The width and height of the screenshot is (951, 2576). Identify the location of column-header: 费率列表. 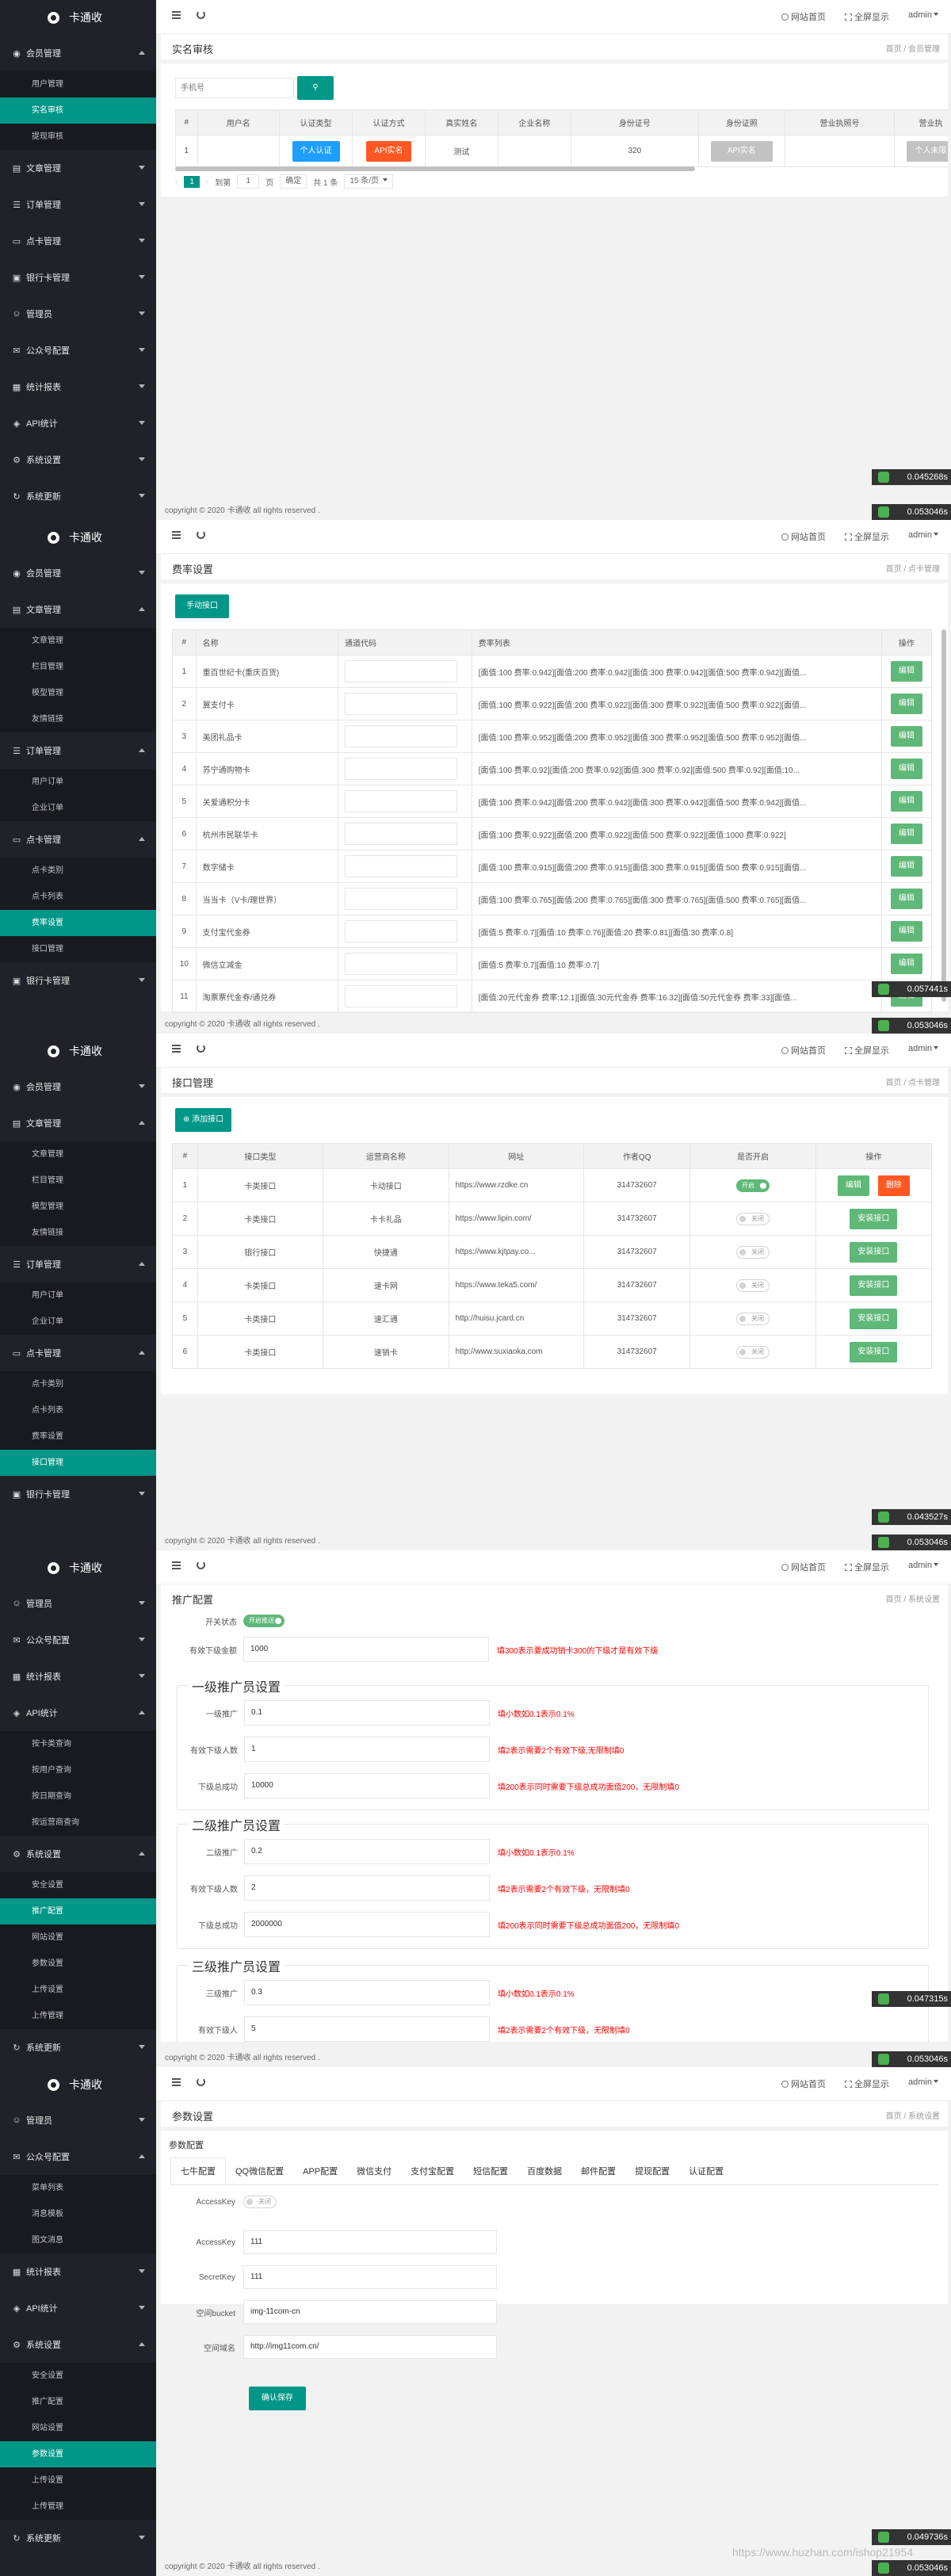
(676, 642).